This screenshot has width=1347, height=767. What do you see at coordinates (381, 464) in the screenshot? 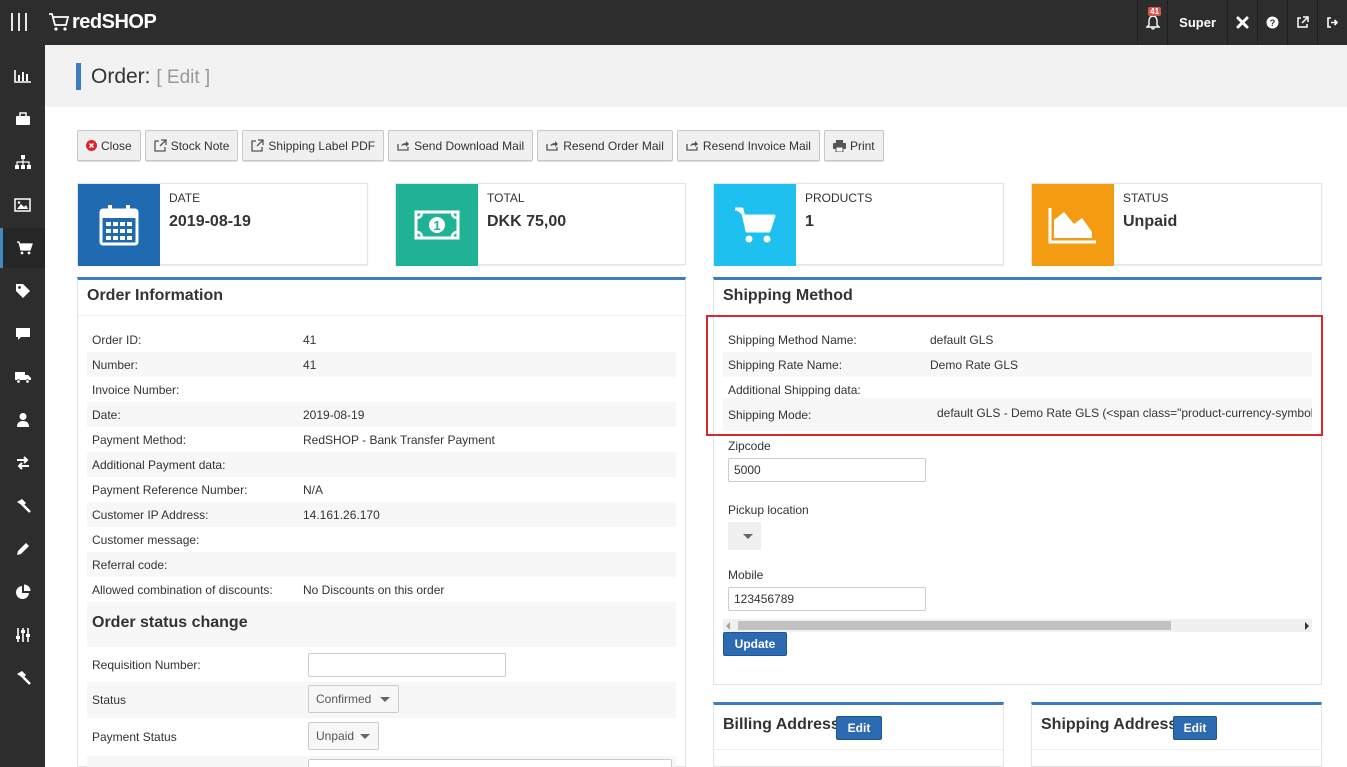
I see `additional-payment-row: Additional Payment data:` at bounding box center [381, 464].